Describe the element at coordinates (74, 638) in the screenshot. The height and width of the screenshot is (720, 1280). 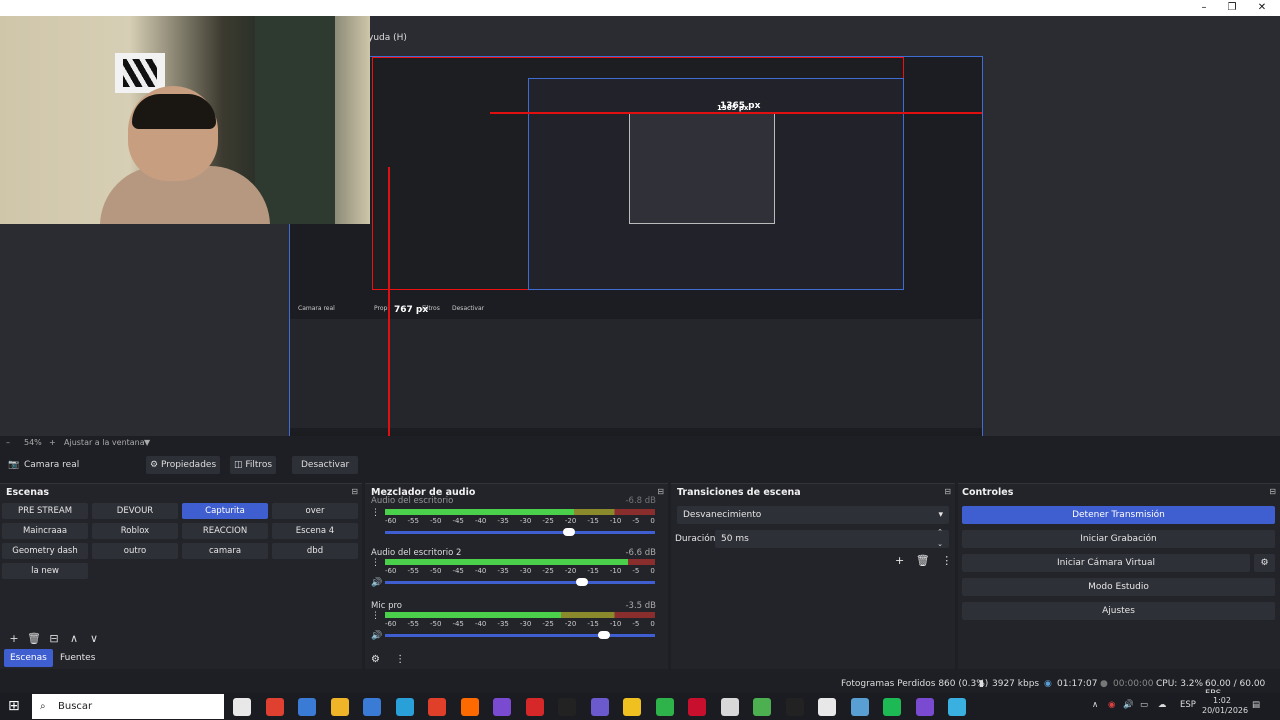
I see `move-up-icon: ∧` at that location.